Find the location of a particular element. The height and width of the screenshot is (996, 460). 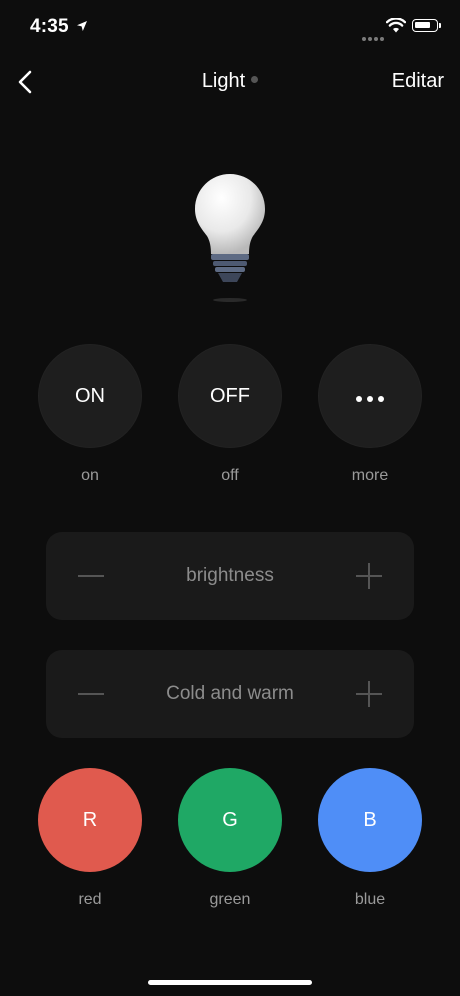

status-time: 4:35 is located at coordinates (49, 26).